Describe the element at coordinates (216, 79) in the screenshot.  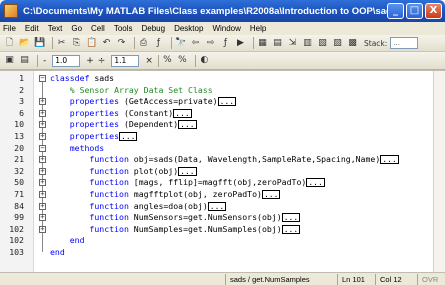
I see `code-line: 1 − classdef sads` at that location.